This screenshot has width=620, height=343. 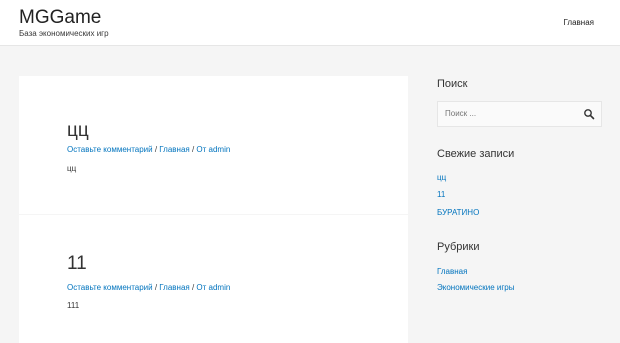 I want to click on search-icon, so click(x=589, y=114).